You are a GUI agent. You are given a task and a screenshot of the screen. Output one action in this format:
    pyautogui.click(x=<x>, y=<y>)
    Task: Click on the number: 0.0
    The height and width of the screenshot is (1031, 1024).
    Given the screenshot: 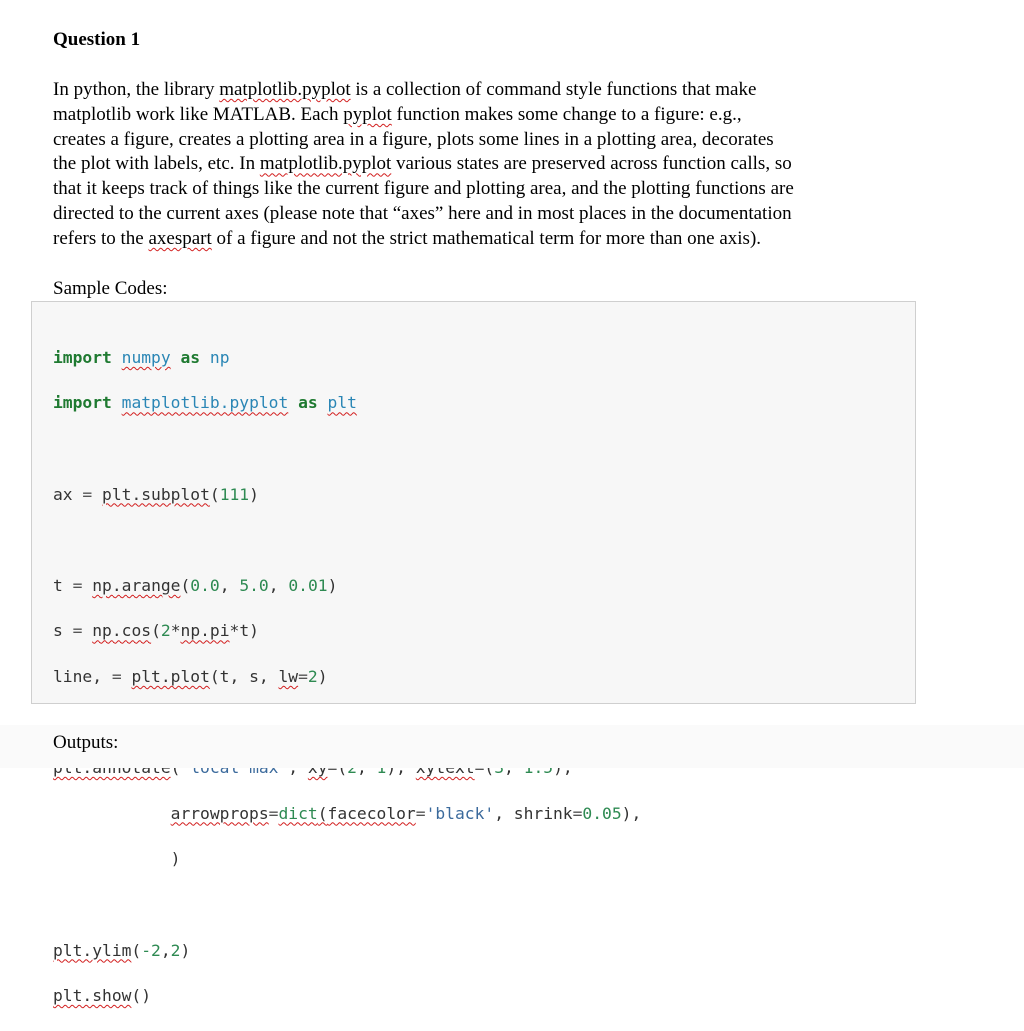 What is the action you would take?
    pyautogui.click(x=205, y=585)
    